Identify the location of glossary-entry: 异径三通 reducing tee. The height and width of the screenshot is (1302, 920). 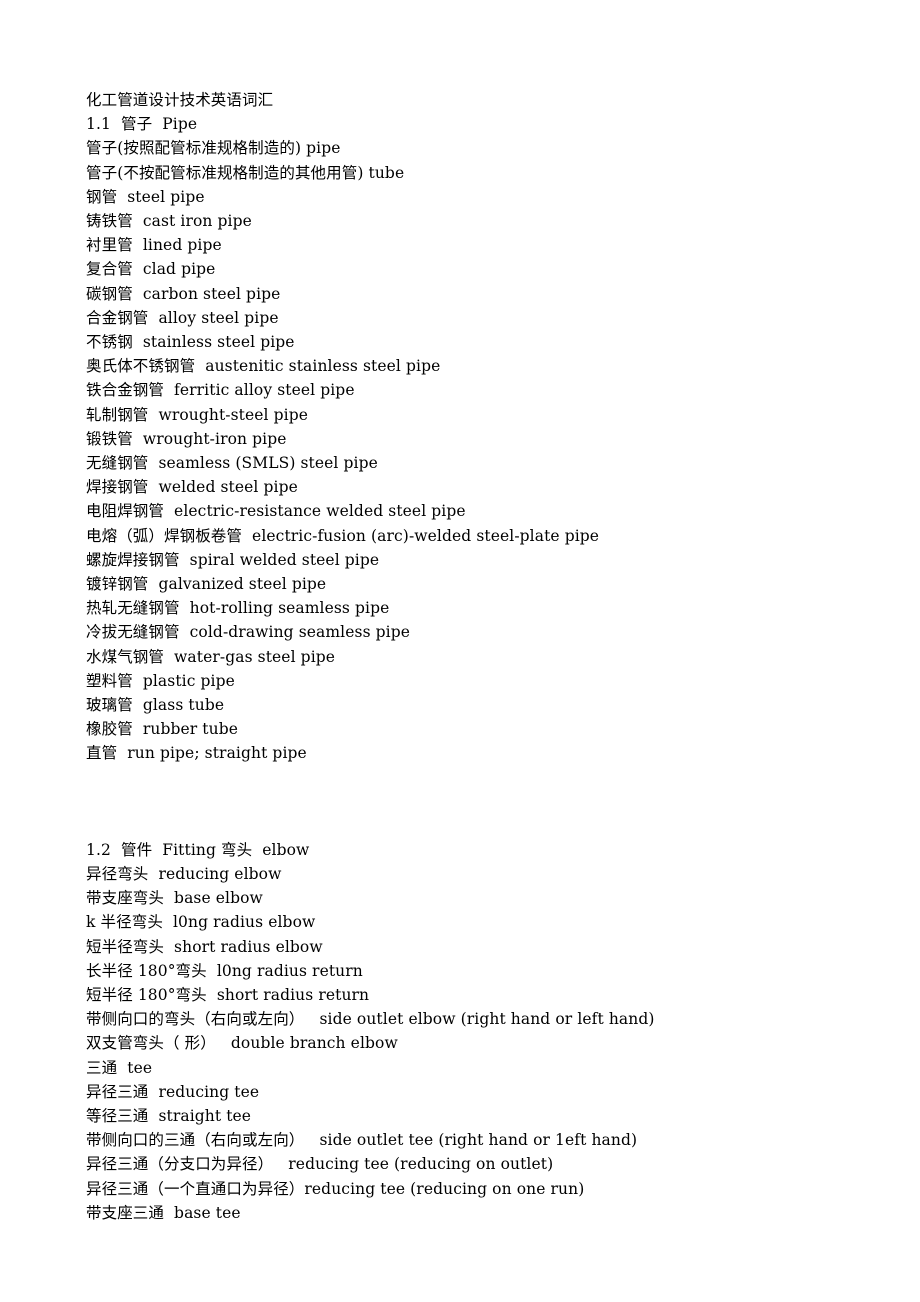
(173, 1091).